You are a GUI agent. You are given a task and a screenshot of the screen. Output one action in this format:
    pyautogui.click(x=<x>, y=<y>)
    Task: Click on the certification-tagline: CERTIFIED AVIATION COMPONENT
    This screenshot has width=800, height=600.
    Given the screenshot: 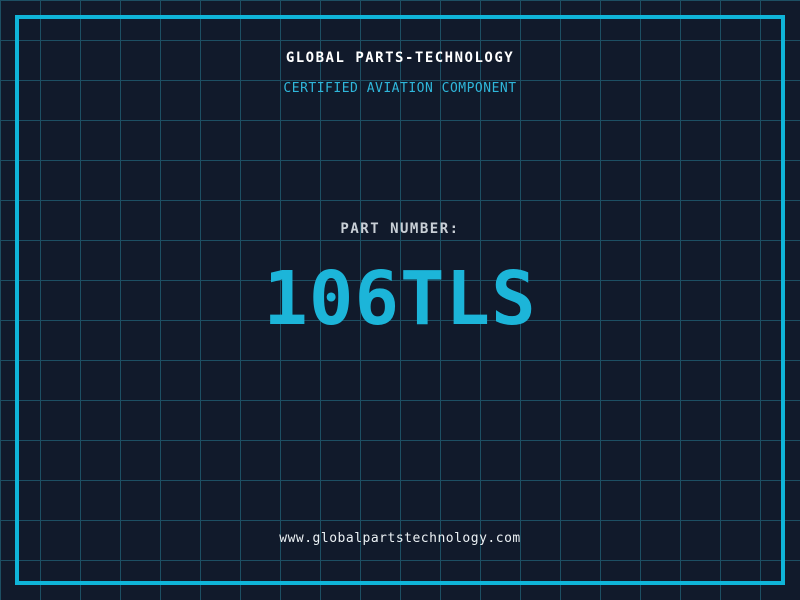 What is the action you would take?
    pyautogui.click(x=400, y=88)
    